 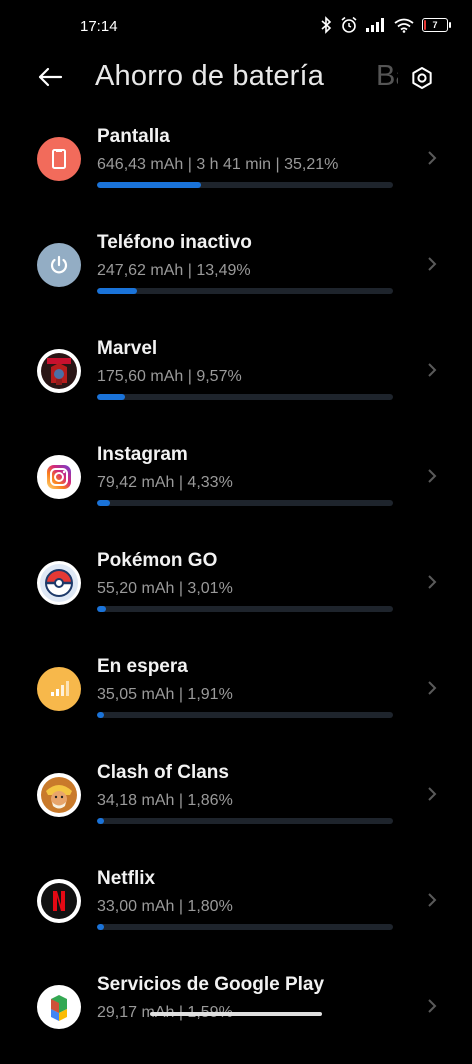 What do you see at coordinates (165, 800) in the screenshot?
I see `item-detail: 34,18 mAh | 1,86%` at bounding box center [165, 800].